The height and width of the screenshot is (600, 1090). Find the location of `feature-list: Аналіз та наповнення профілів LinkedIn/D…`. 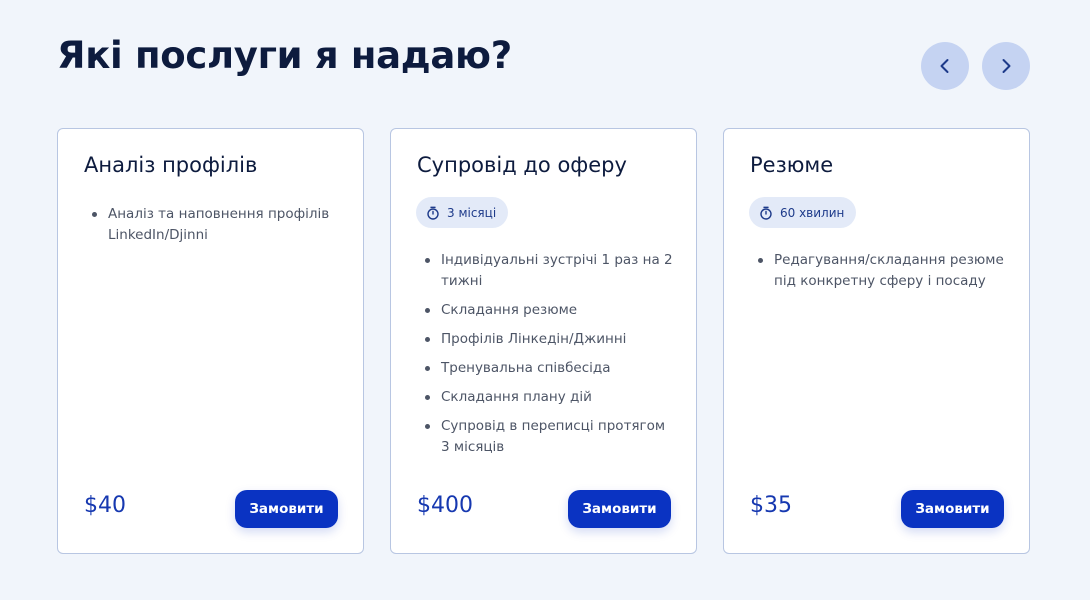

feature-list: Аналіз та наповнення профілів LinkedIn/D… is located at coordinates (215, 229).